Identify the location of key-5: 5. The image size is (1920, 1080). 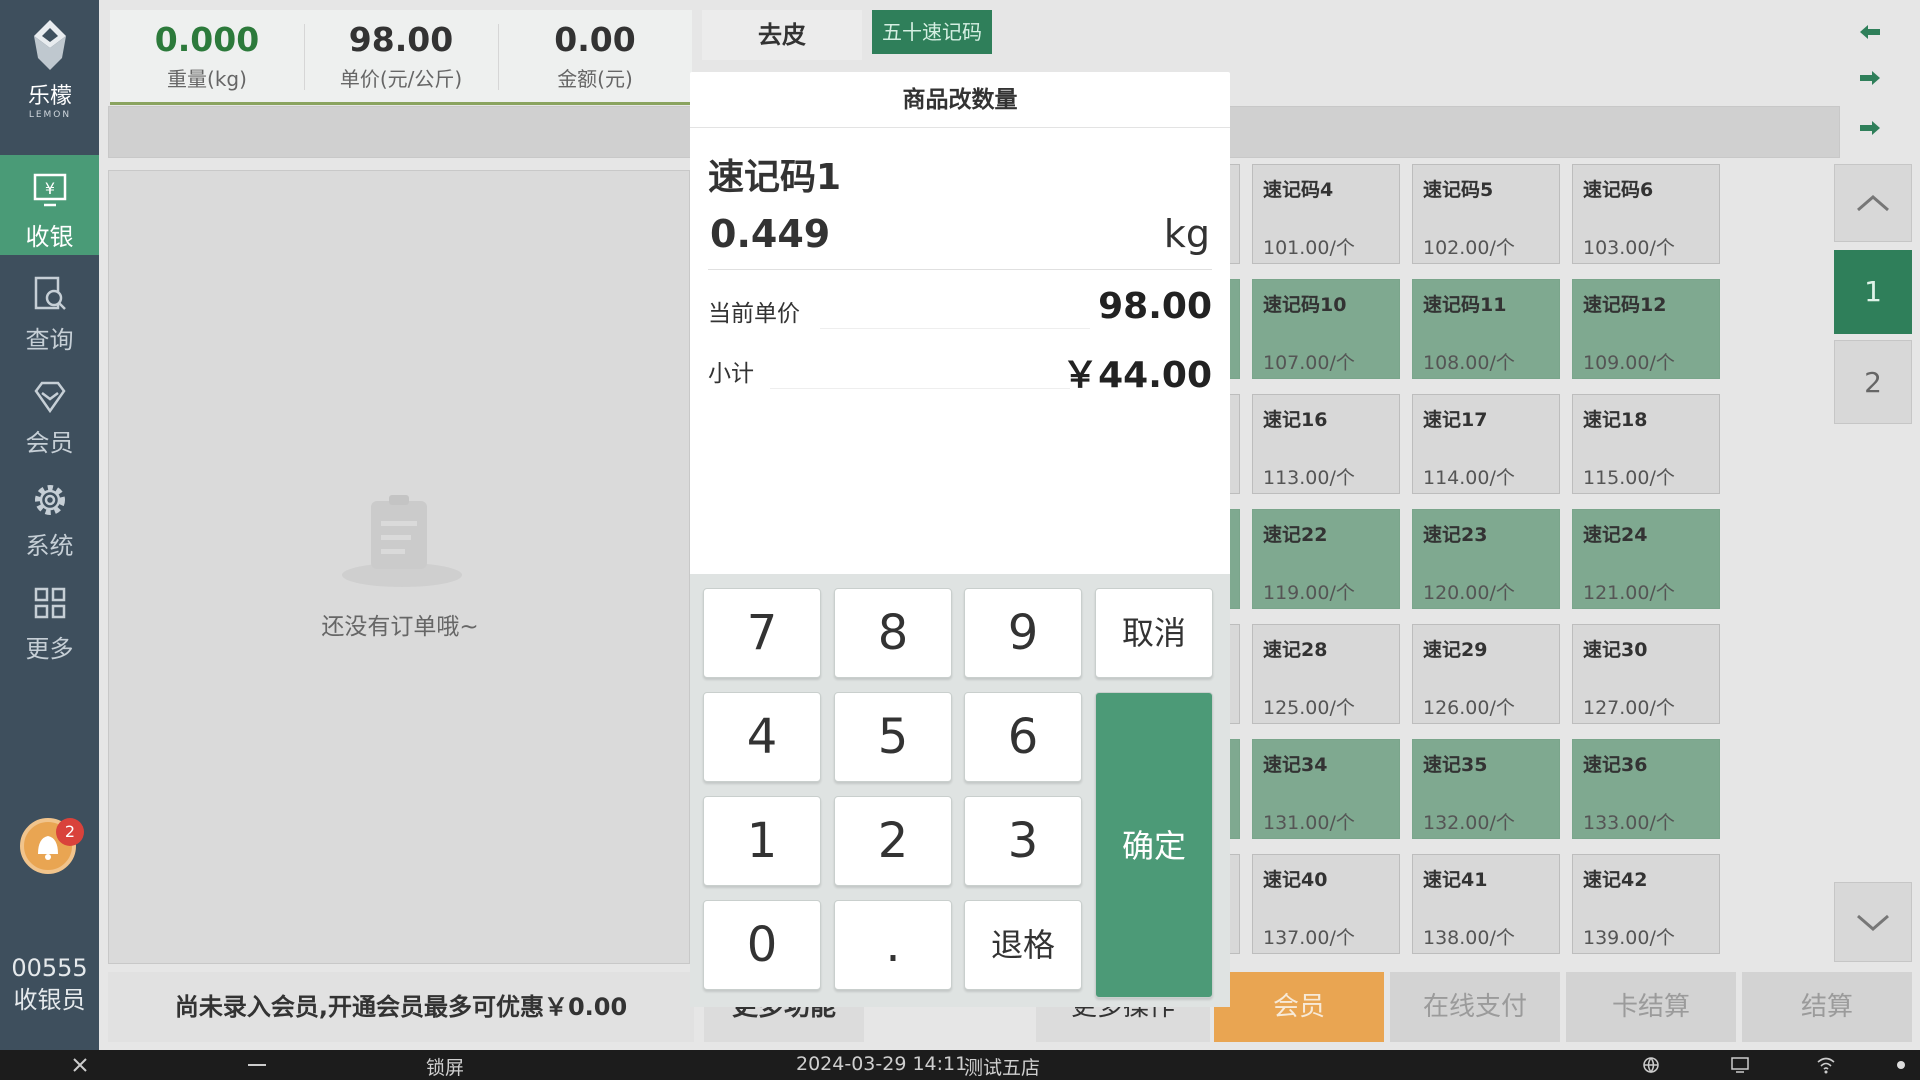
(893, 737).